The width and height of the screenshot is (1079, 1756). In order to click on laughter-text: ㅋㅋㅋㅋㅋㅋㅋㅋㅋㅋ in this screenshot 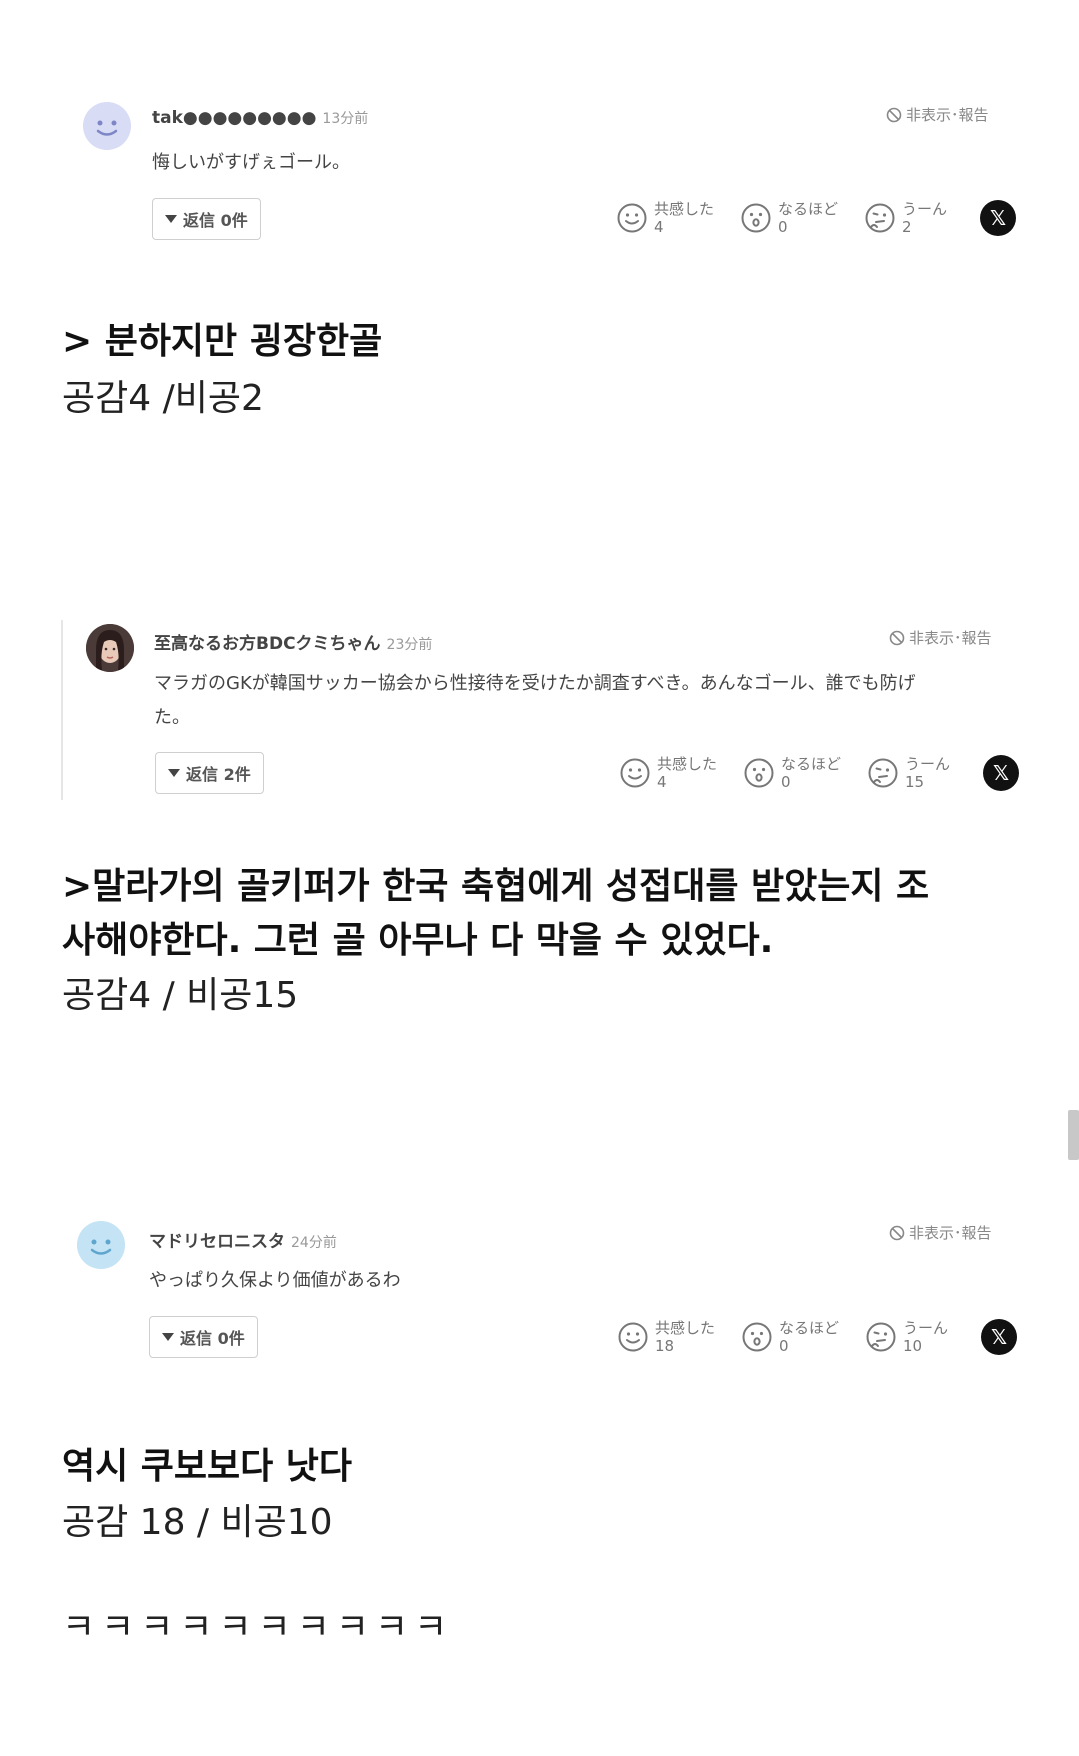, I will do `click(258, 1627)`.